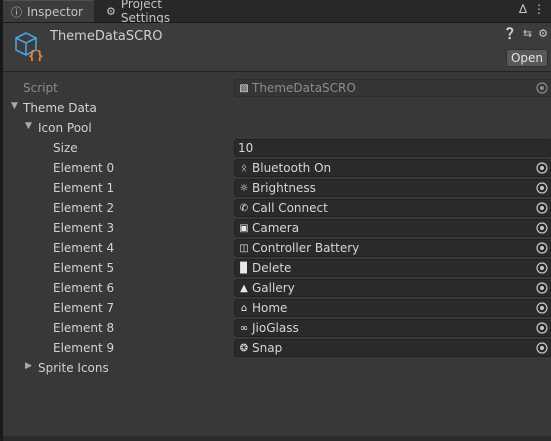  I want to click on script-row: Script ▧ ThemeDataSCRO, so click(277, 88).